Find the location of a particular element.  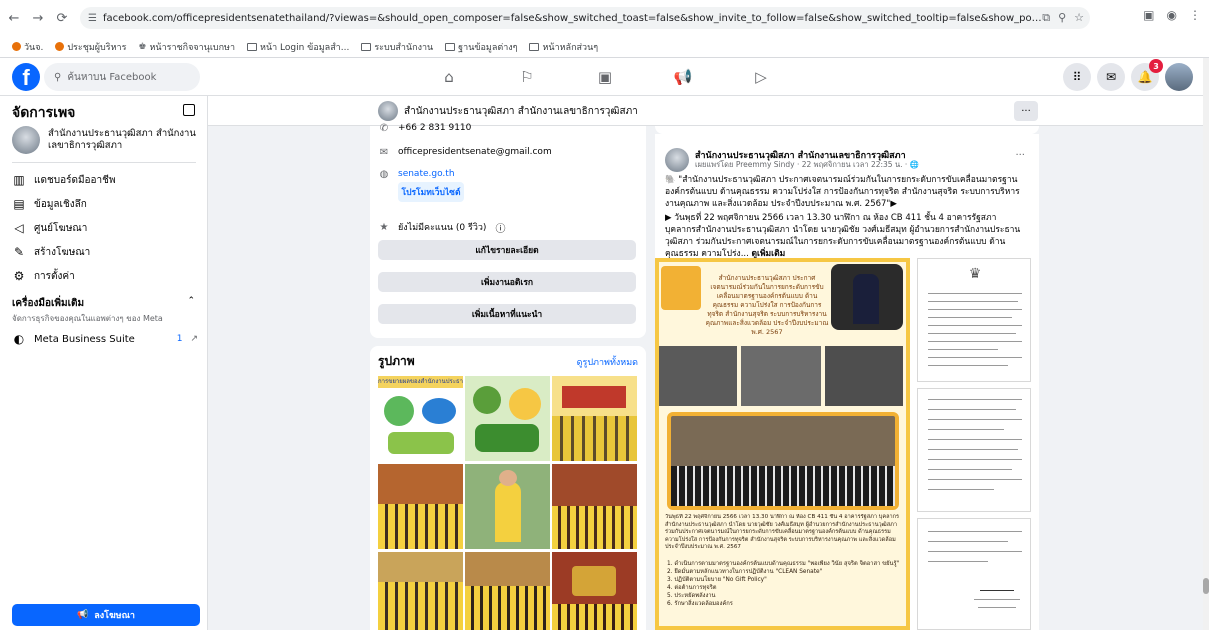

menu-grid-icon: ⠿ is located at coordinates (1077, 77).